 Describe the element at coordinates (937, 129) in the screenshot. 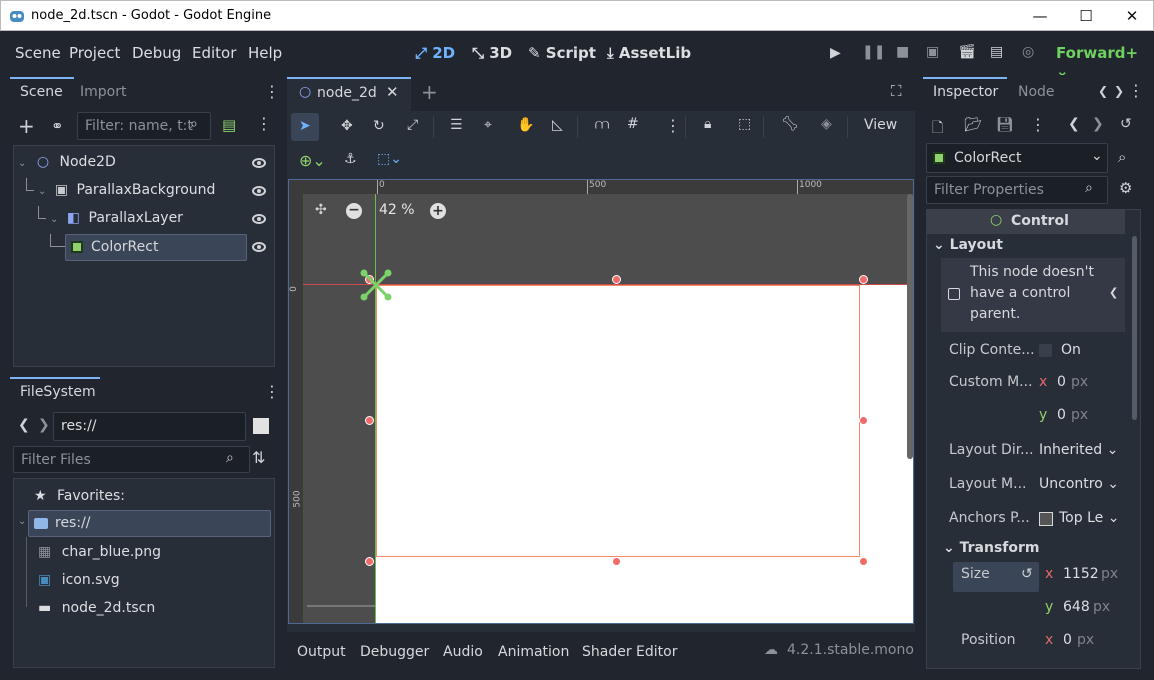

I see `new-resource-icon: 🗋︎` at that location.